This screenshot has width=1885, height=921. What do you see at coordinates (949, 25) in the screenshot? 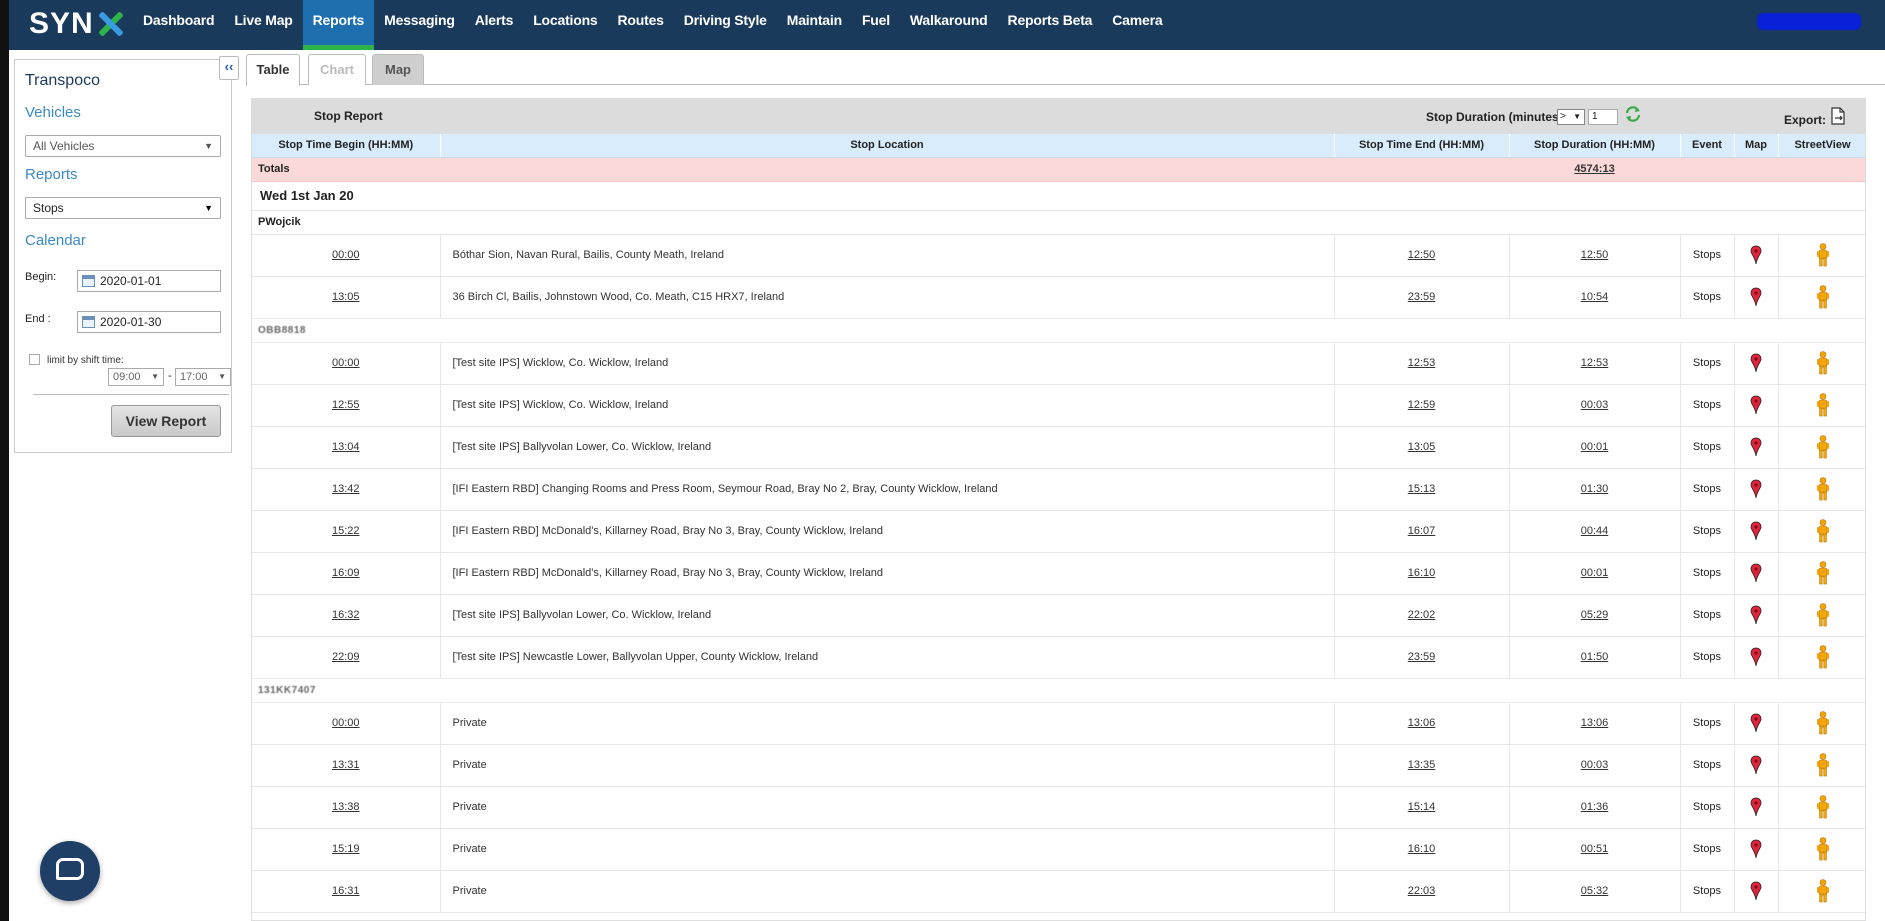
I see `nav-item-walkaround: Walkaround` at bounding box center [949, 25].